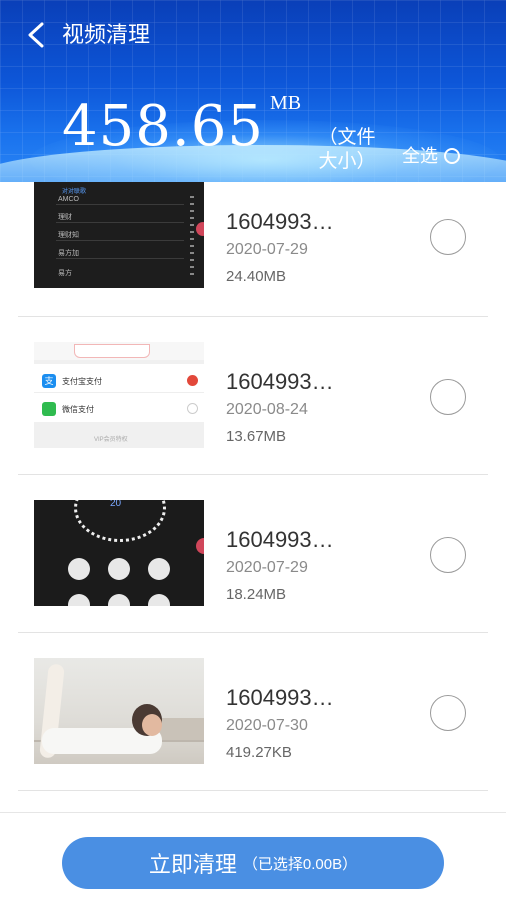 Image resolution: width=506 pixels, height=901 pixels. I want to click on video-size: 13.67MB, so click(256, 436).